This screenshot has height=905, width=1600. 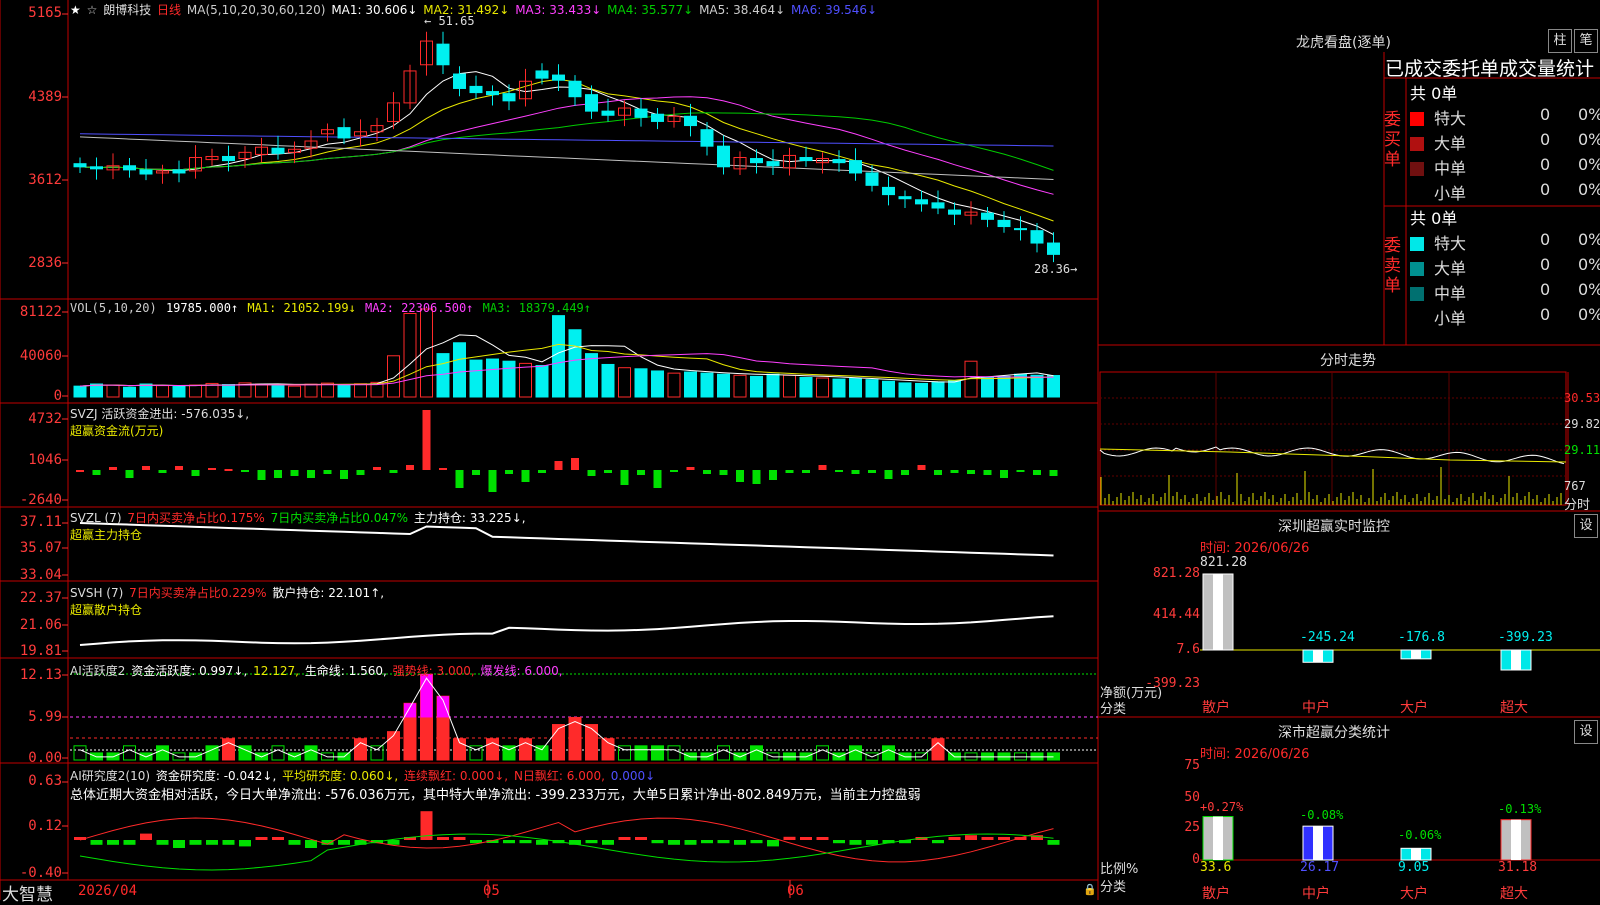 I want to click on class-change-label: -0.06%, so click(x=1420, y=835).